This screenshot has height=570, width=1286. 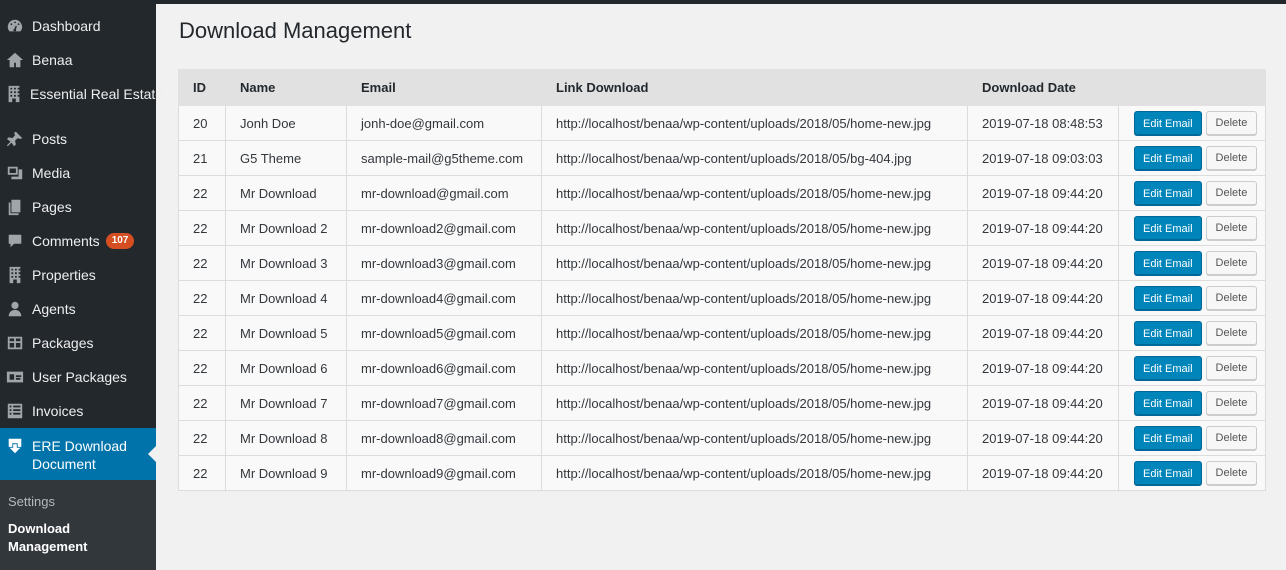 I want to click on dashboard-icon, so click(x=15, y=26).